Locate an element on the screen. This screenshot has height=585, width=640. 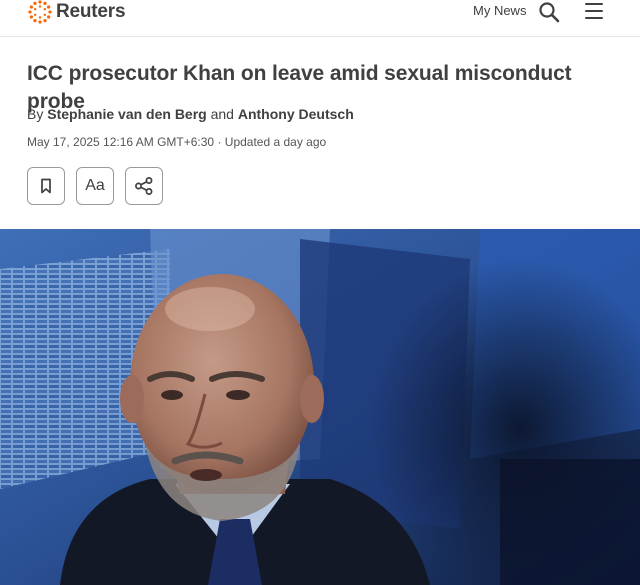
text-size-button: Aa is located at coordinates (95, 186).